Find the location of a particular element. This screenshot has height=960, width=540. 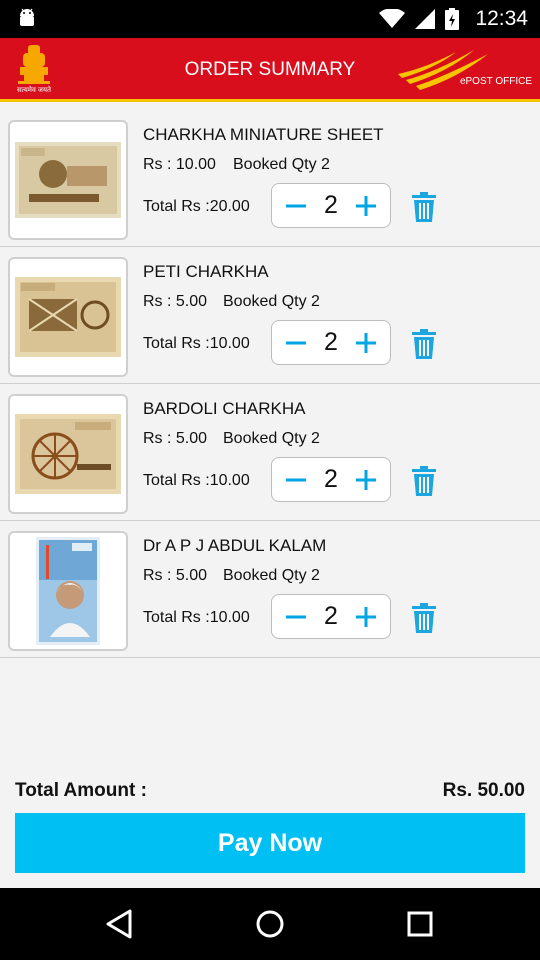

item-name: Dr A P J ABDUL KALAM is located at coordinates (235, 545).